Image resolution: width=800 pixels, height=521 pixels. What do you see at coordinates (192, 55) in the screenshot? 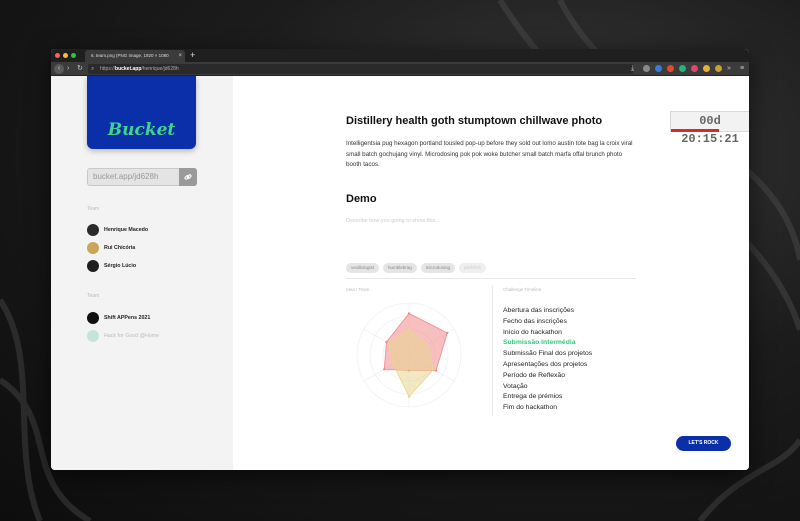
I see `new-tab-button: +` at bounding box center [192, 55].